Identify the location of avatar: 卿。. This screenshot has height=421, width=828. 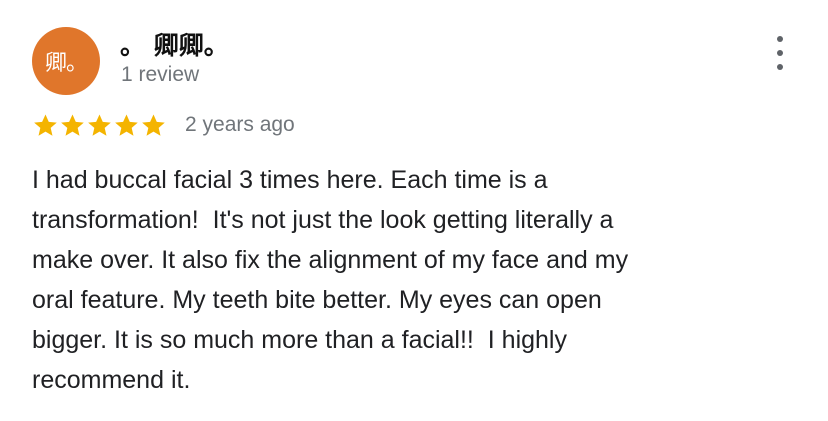
(66, 61).